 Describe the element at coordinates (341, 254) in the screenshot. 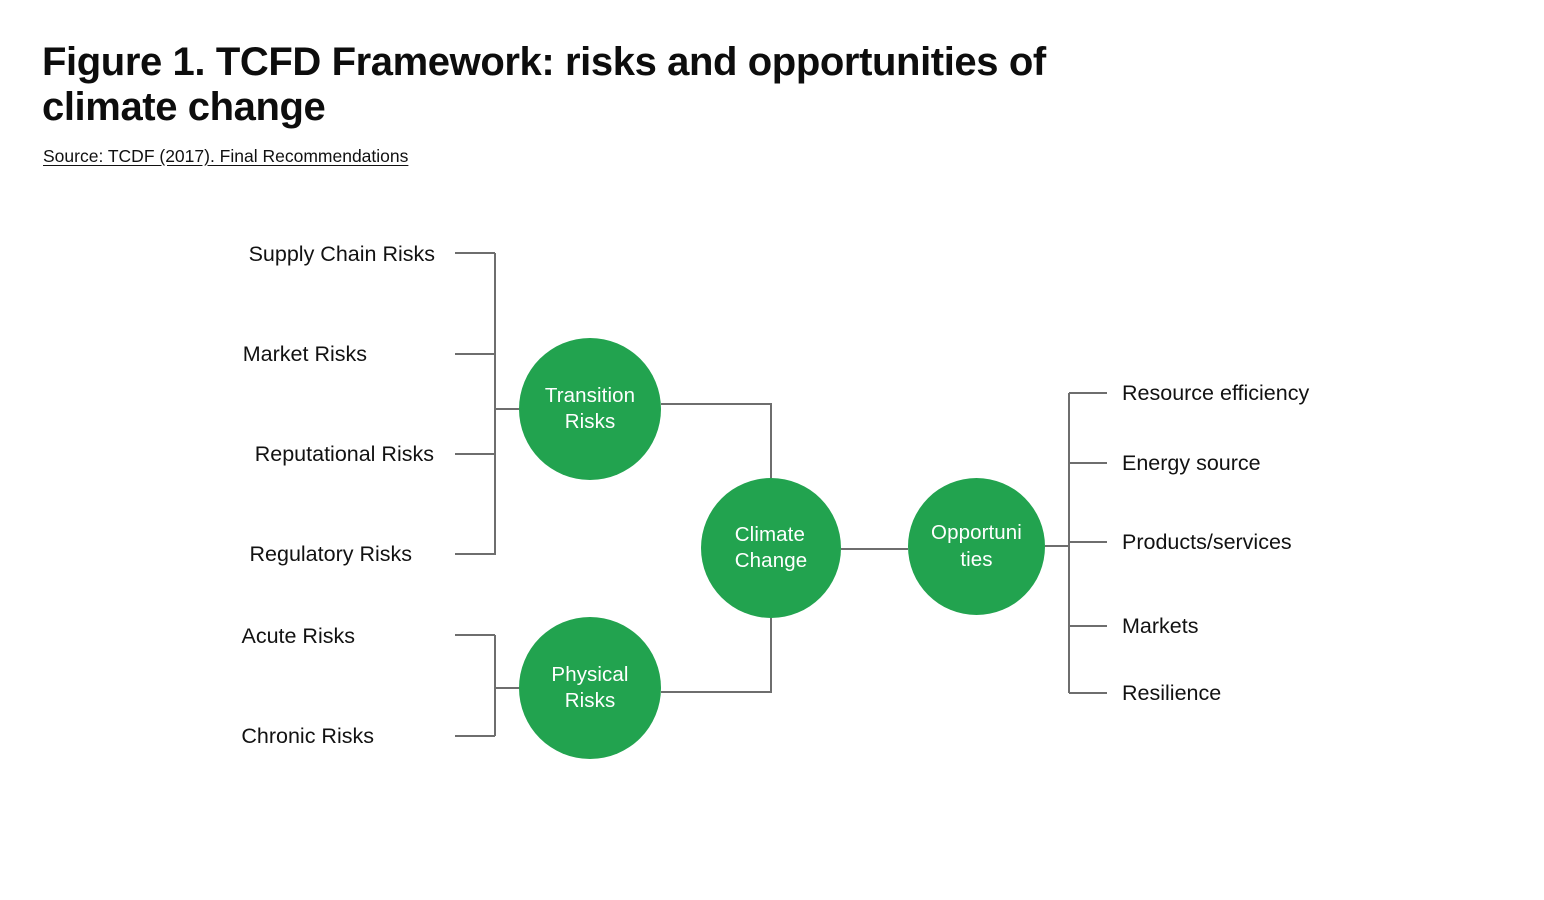

I see `leaf-label-text: Supply Chain Risks` at that location.